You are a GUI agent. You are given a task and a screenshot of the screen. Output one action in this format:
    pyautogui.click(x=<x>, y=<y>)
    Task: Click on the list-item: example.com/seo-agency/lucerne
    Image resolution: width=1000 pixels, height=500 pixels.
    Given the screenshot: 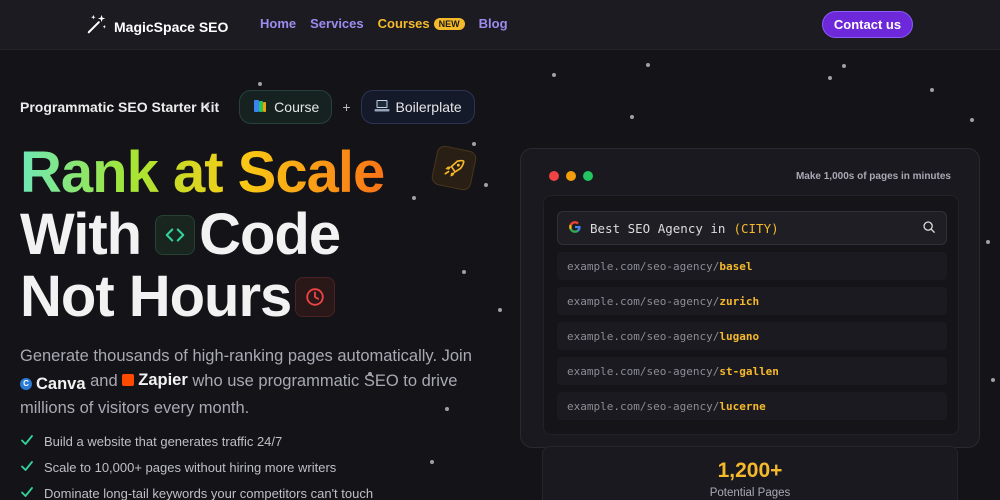 What is the action you would take?
    pyautogui.click(x=752, y=406)
    